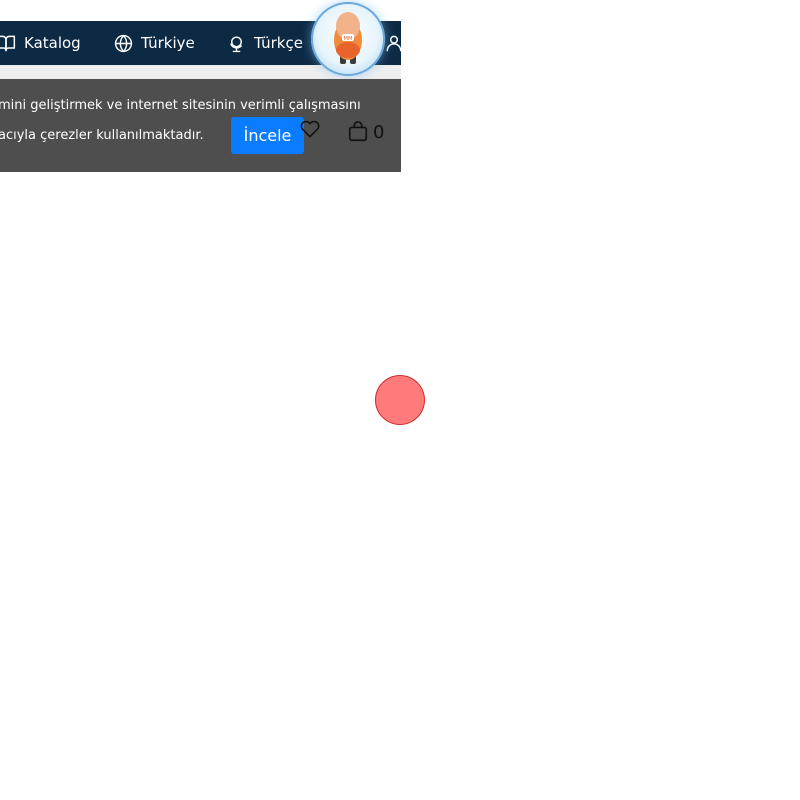 This screenshot has width=800, height=800. I want to click on nav-language-label: Türkçe, so click(278, 43).